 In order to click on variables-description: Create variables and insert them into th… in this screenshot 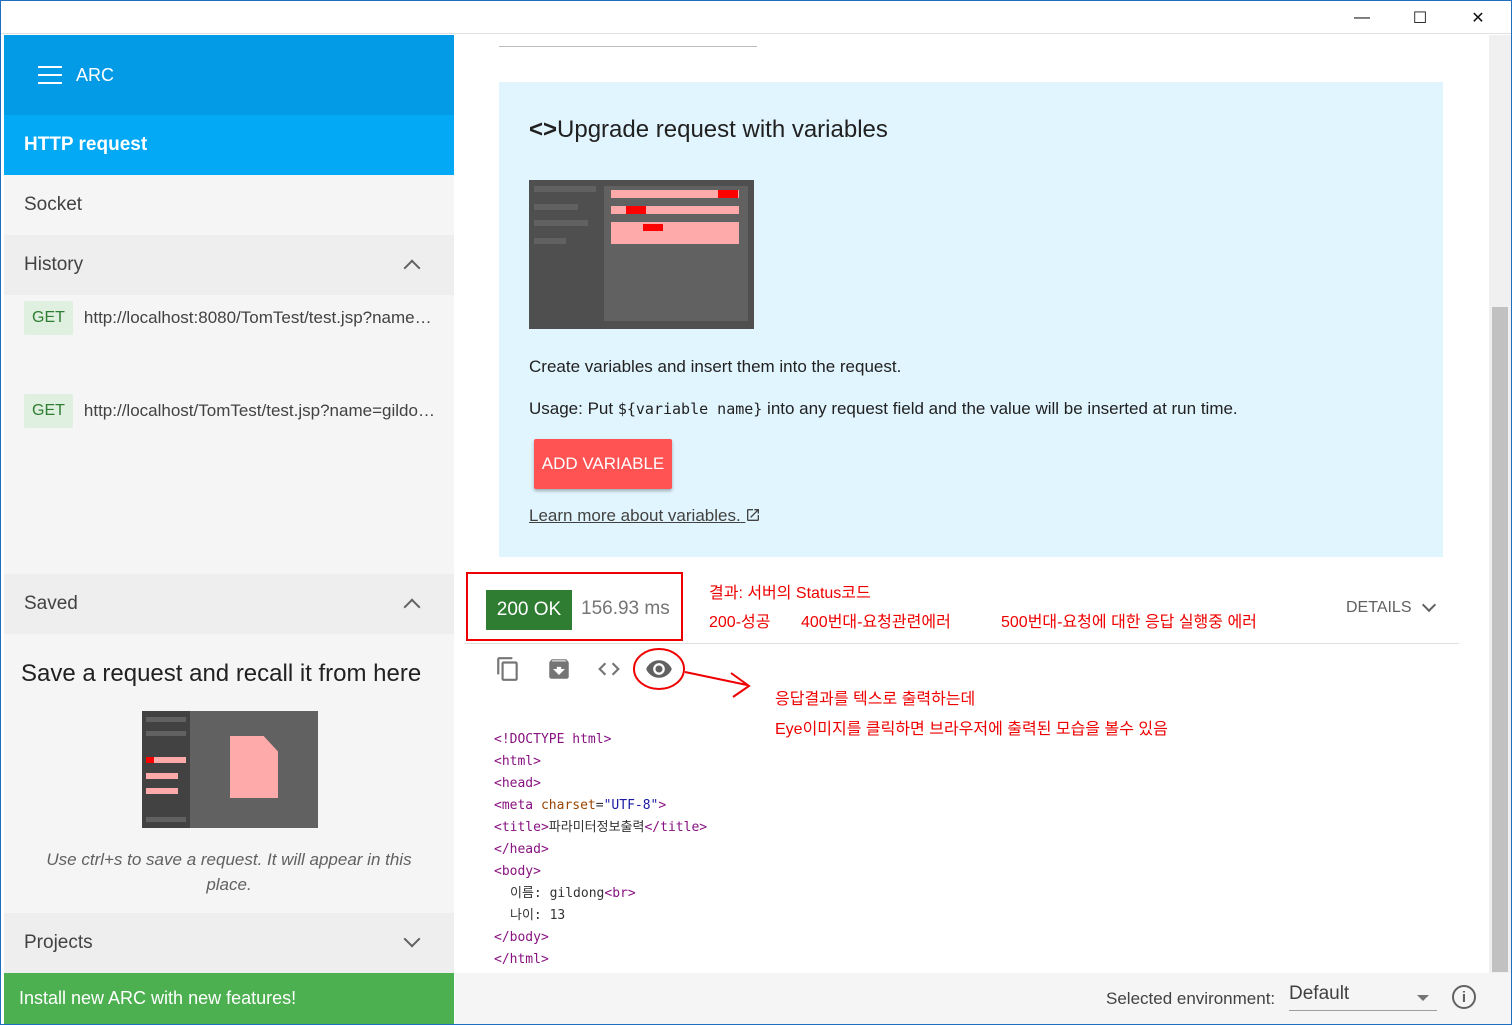, I will do `click(715, 366)`.